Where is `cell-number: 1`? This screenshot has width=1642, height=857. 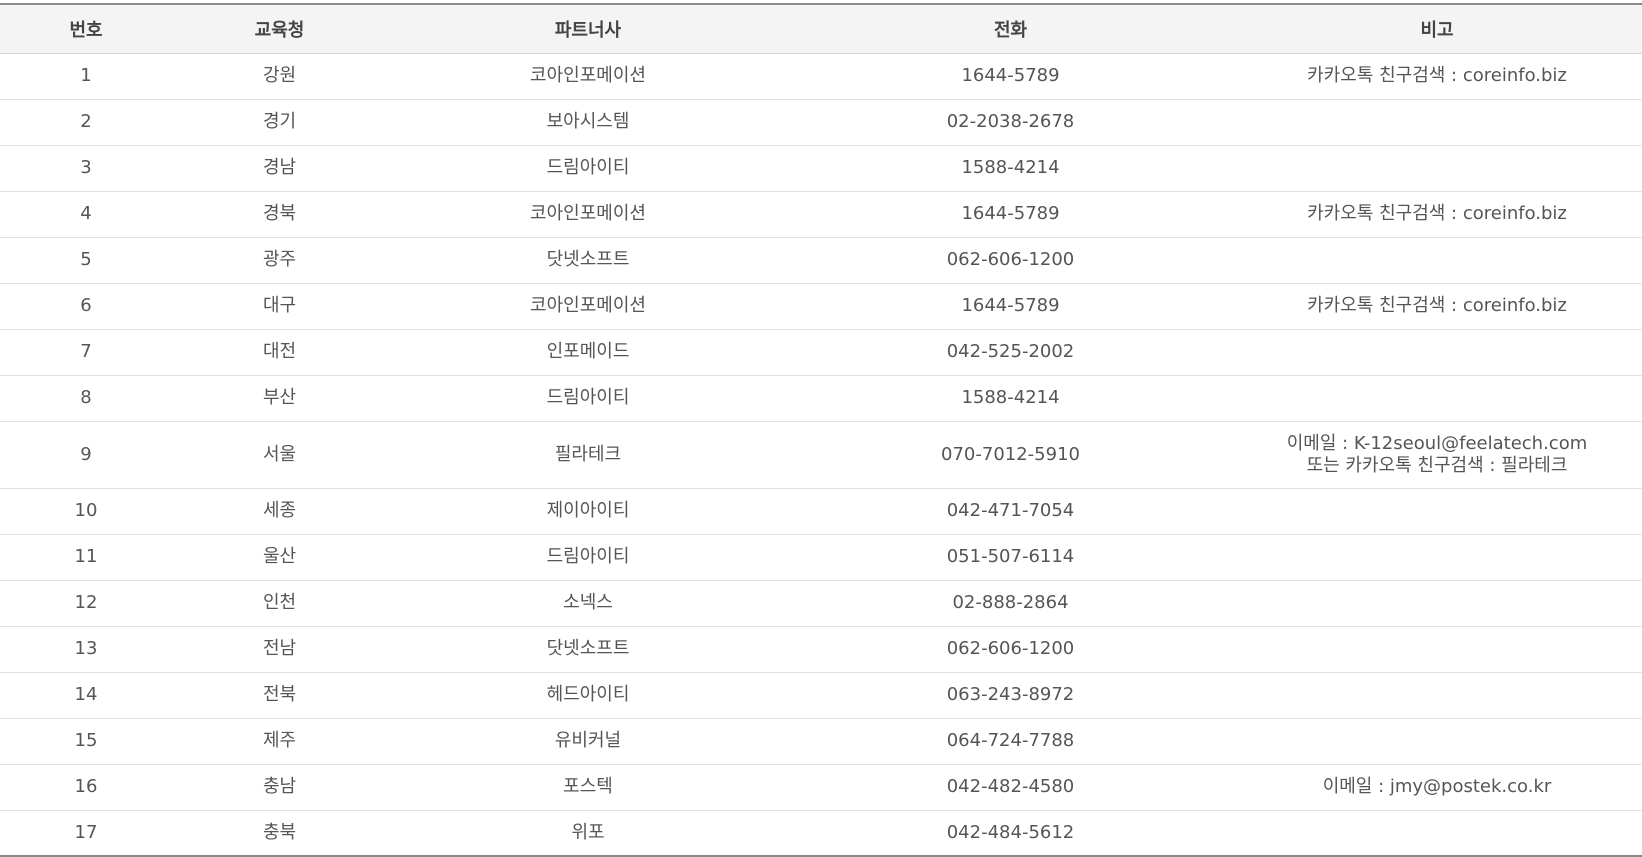 cell-number: 1 is located at coordinates (86, 76).